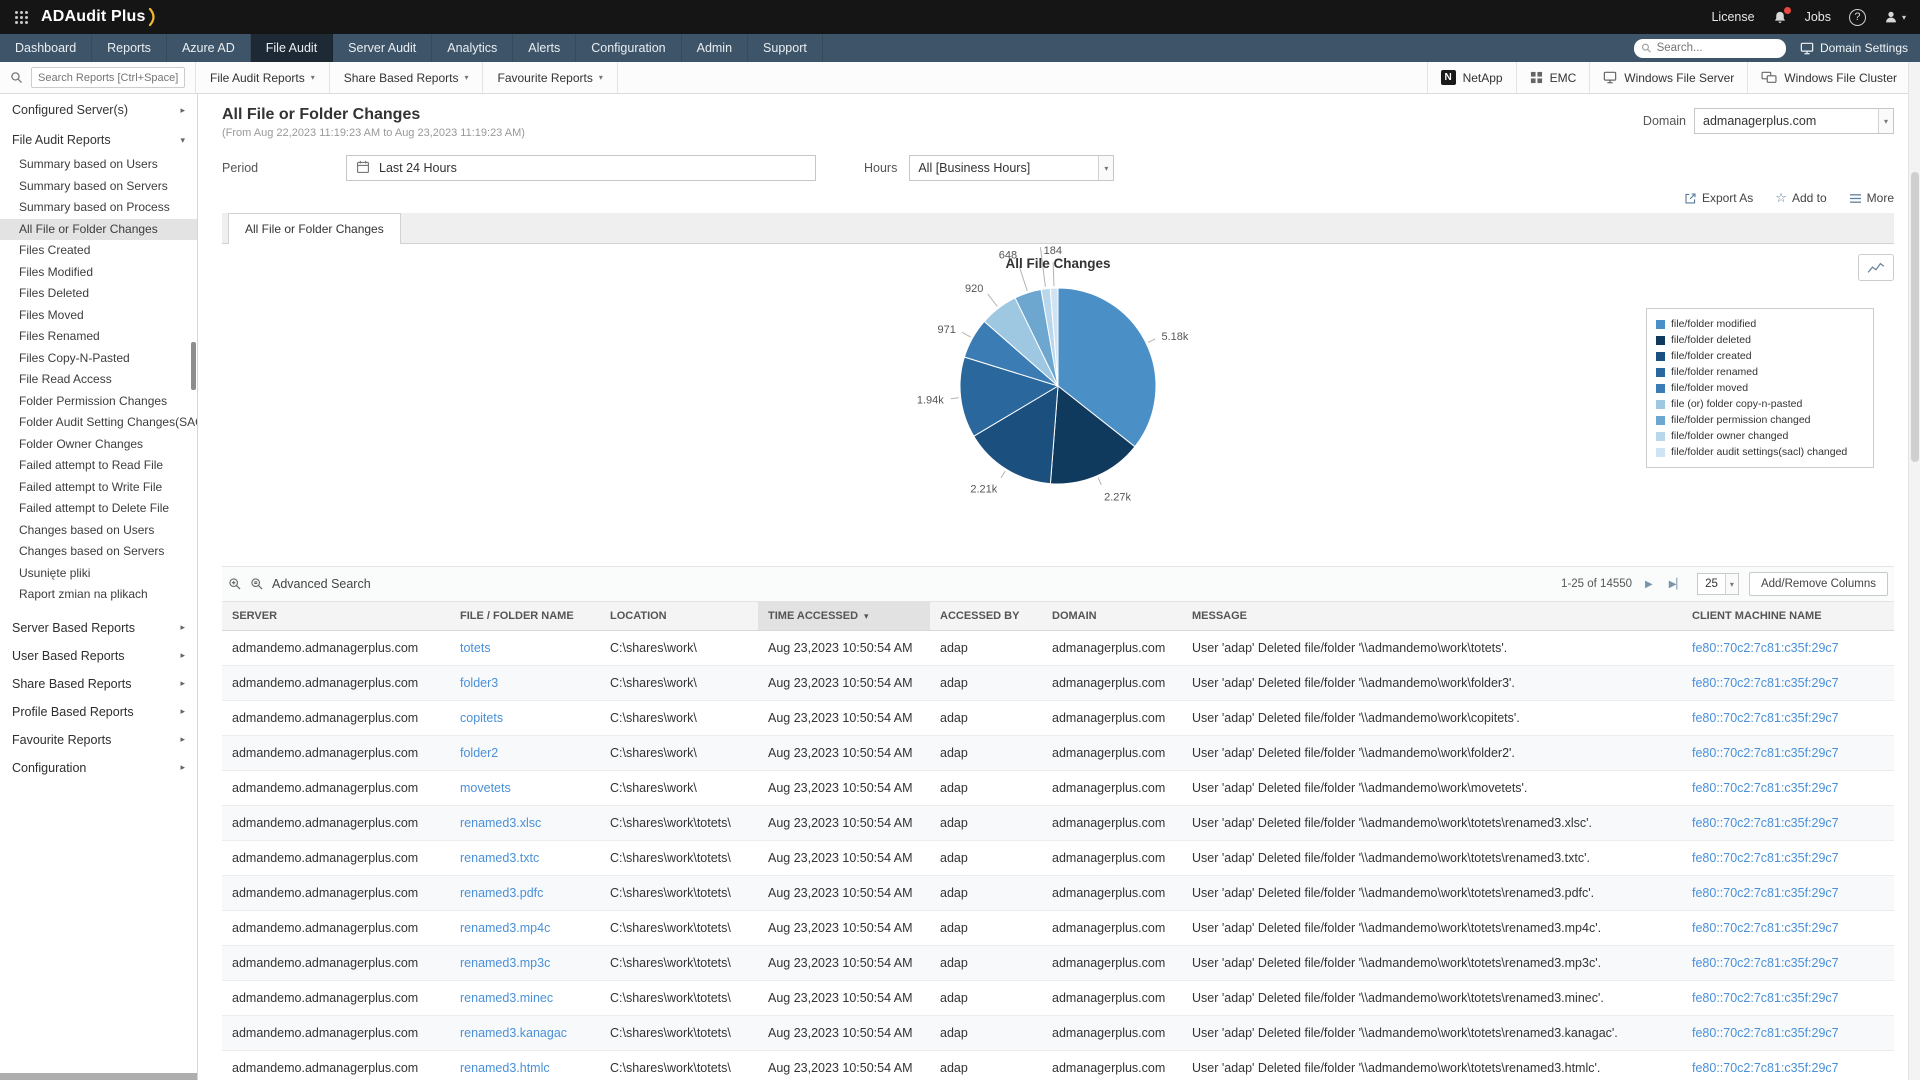  I want to click on legend-item-file-folder-owner-changed: file/folder owner changed, so click(1760, 436).